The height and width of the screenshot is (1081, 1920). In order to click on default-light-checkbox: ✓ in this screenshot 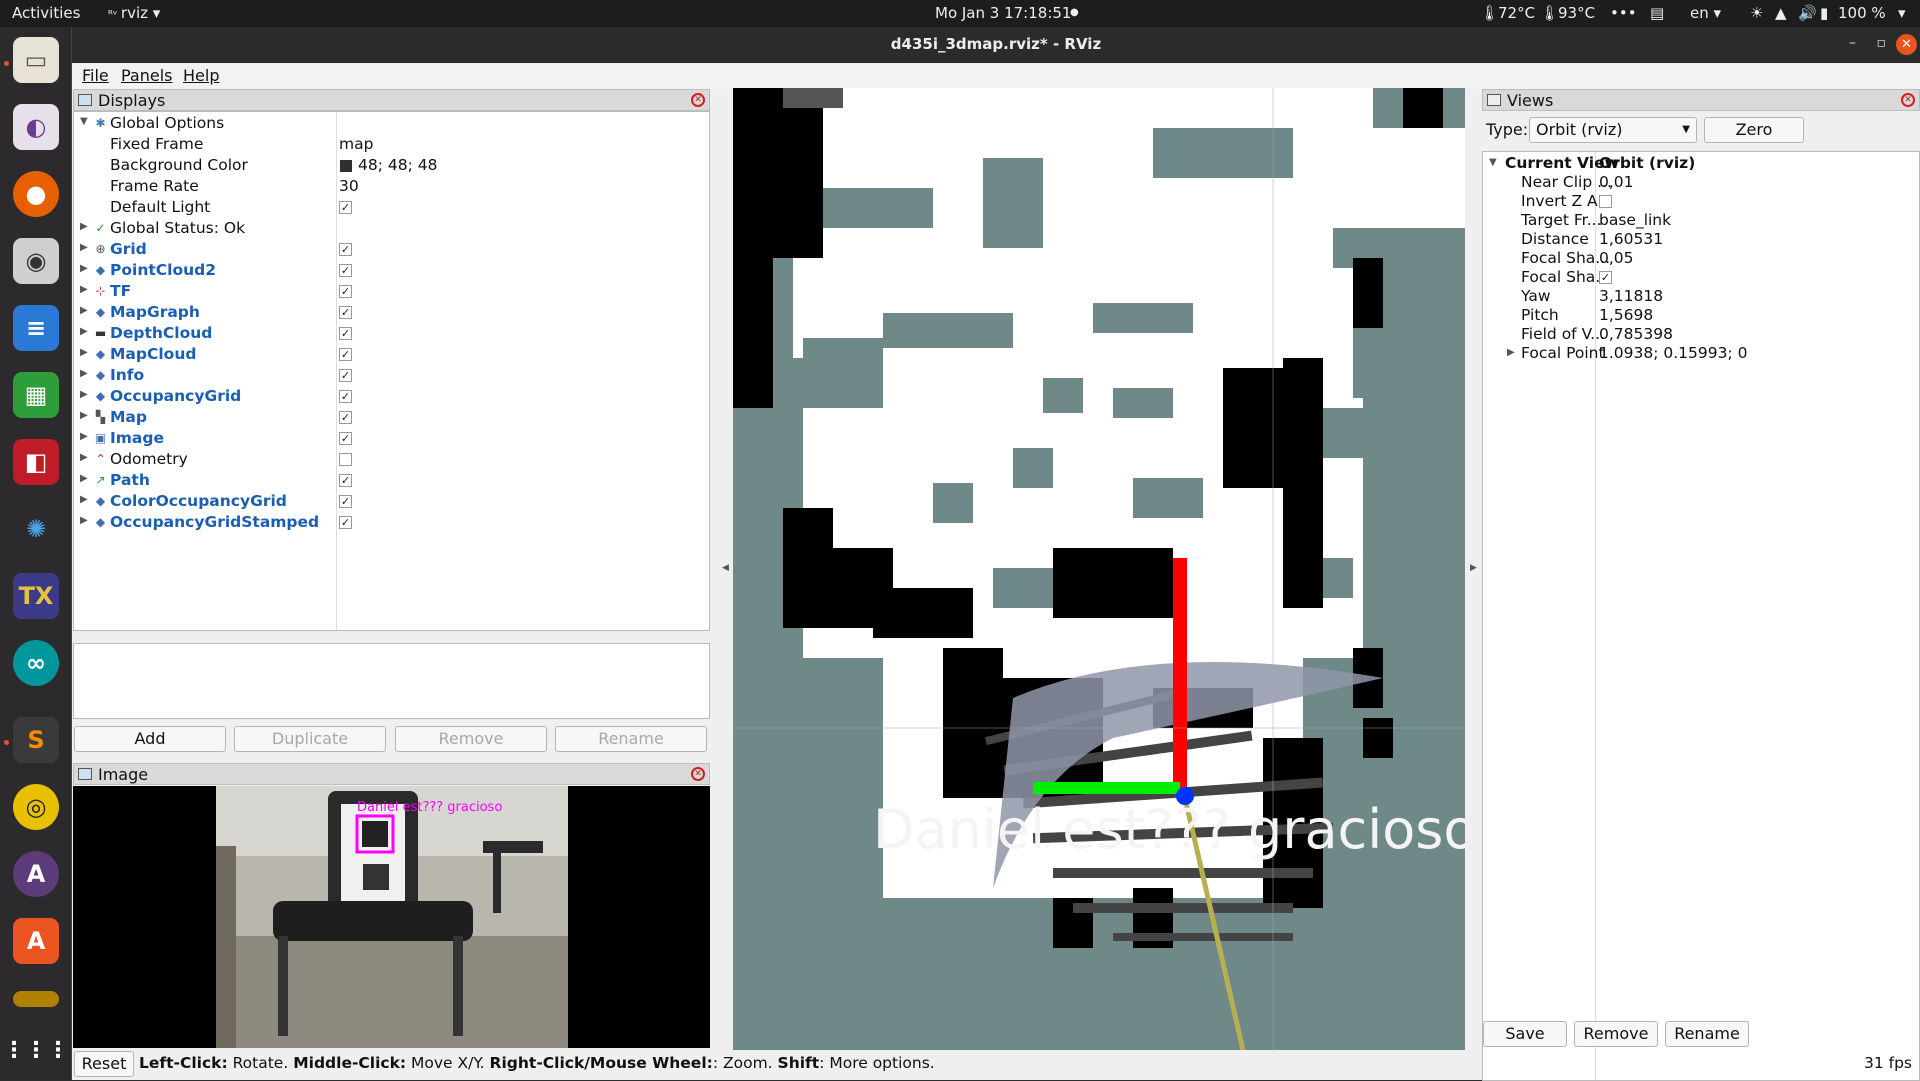, I will do `click(345, 207)`.